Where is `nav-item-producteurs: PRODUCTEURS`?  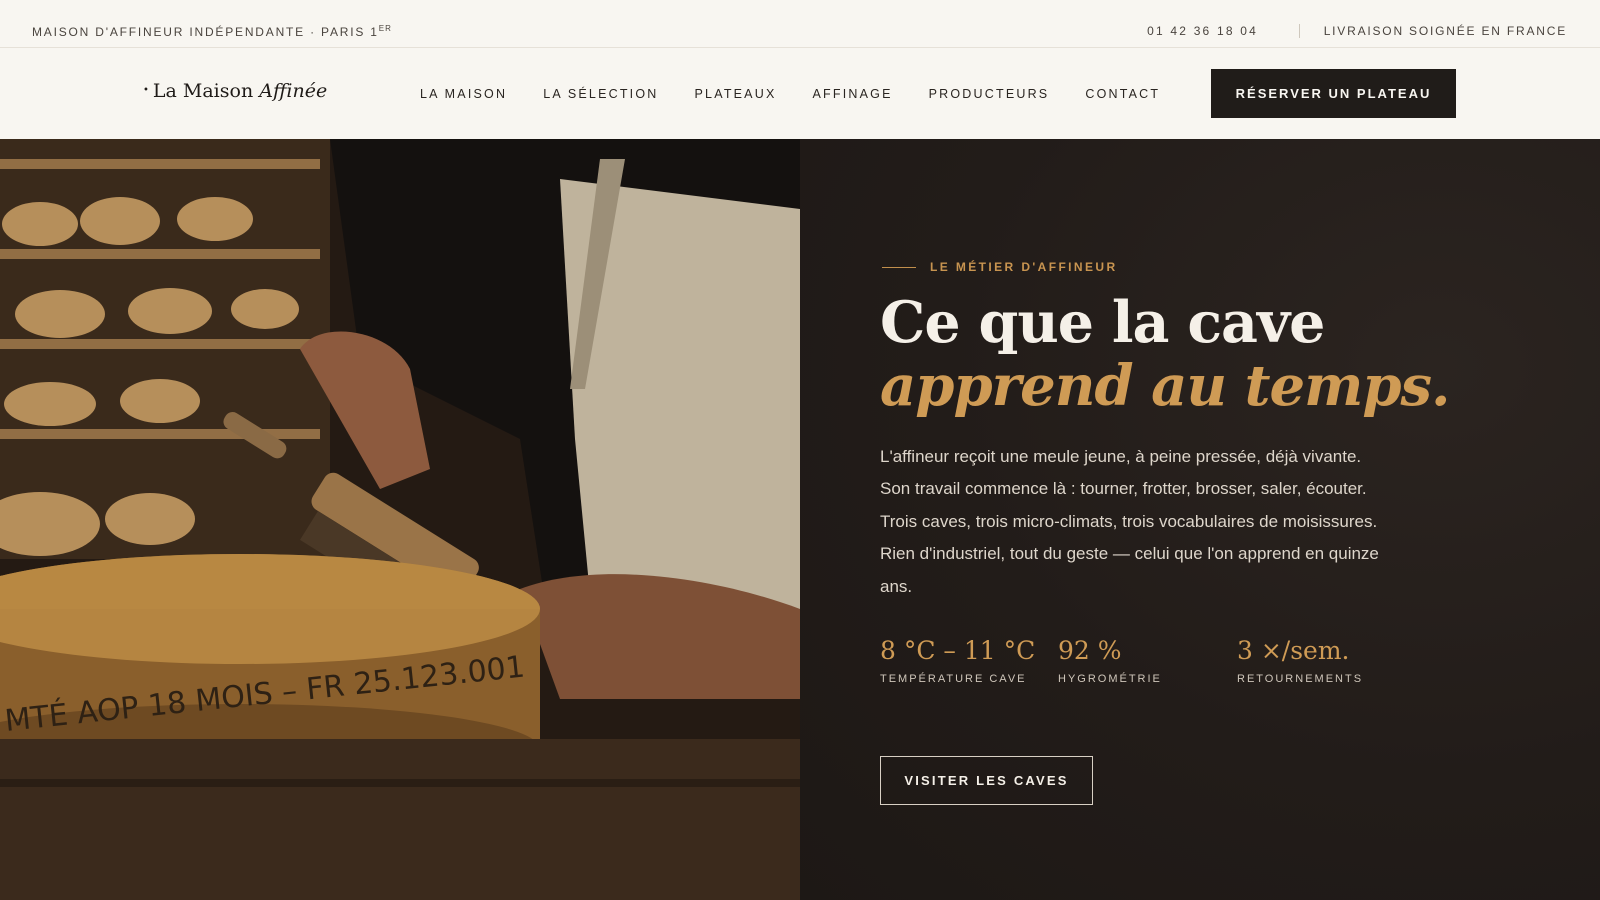
nav-item-producteurs: PRODUCTEURS is located at coordinates (989, 94).